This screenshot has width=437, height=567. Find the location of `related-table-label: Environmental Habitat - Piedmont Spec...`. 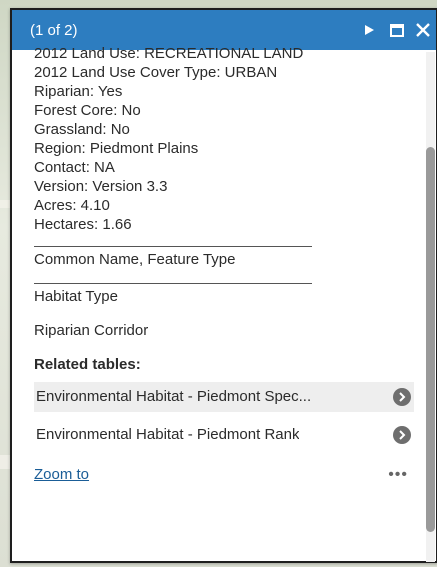

related-table-label: Environmental Habitat - Piedmont Spec... is located at coordinates (174, 396).